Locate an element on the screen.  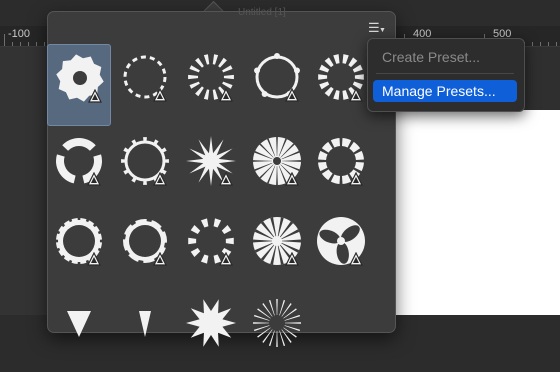
funnel-icon is located at coordinates (145, 324).